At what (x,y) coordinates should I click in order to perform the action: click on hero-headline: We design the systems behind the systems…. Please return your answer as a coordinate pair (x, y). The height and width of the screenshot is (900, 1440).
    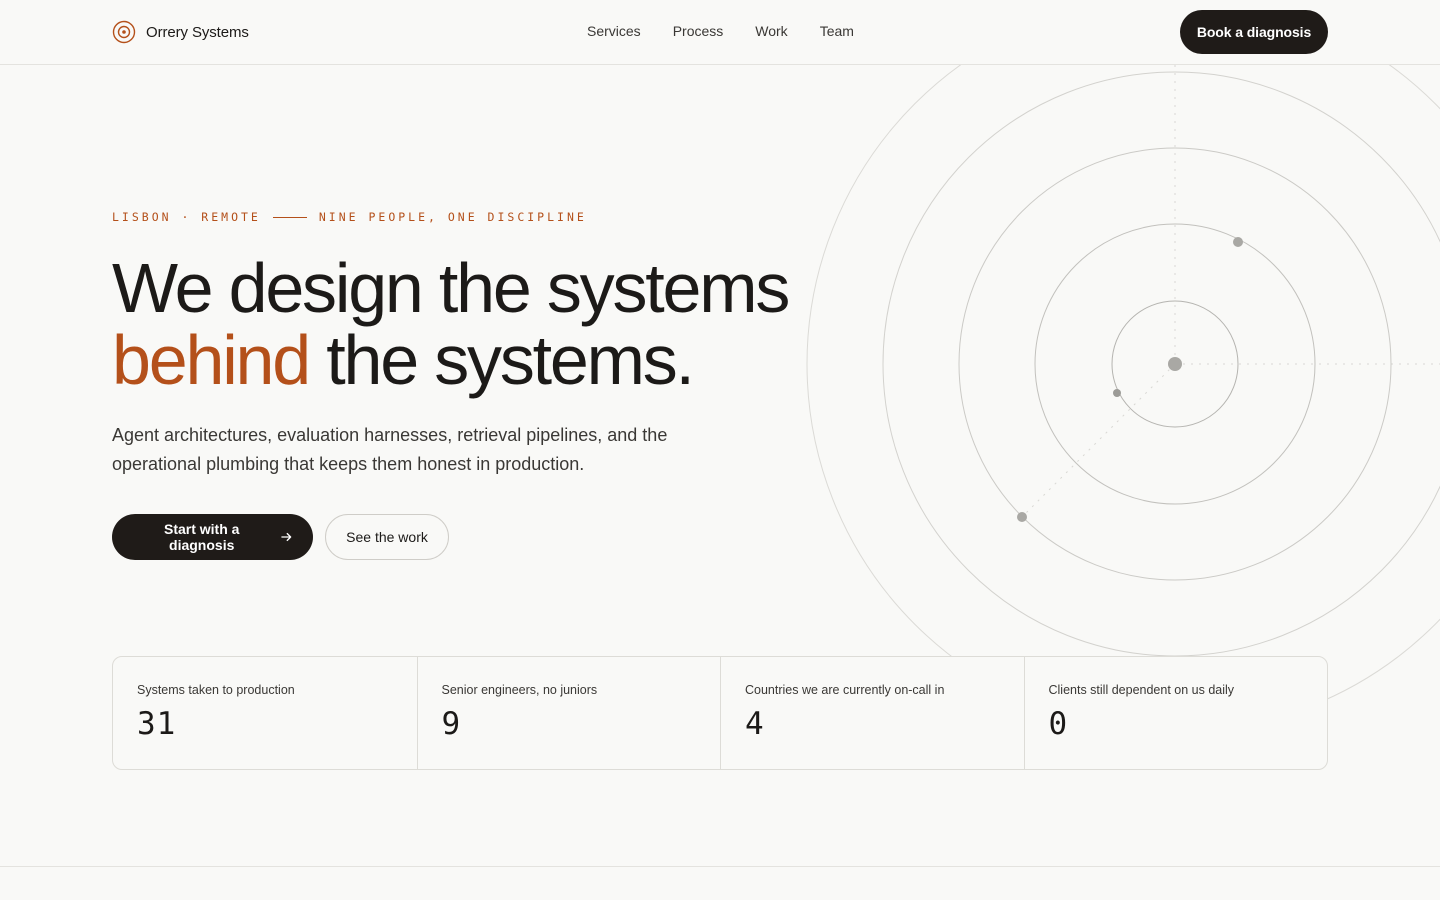
    Looking at the image, I should click on (492, 324).